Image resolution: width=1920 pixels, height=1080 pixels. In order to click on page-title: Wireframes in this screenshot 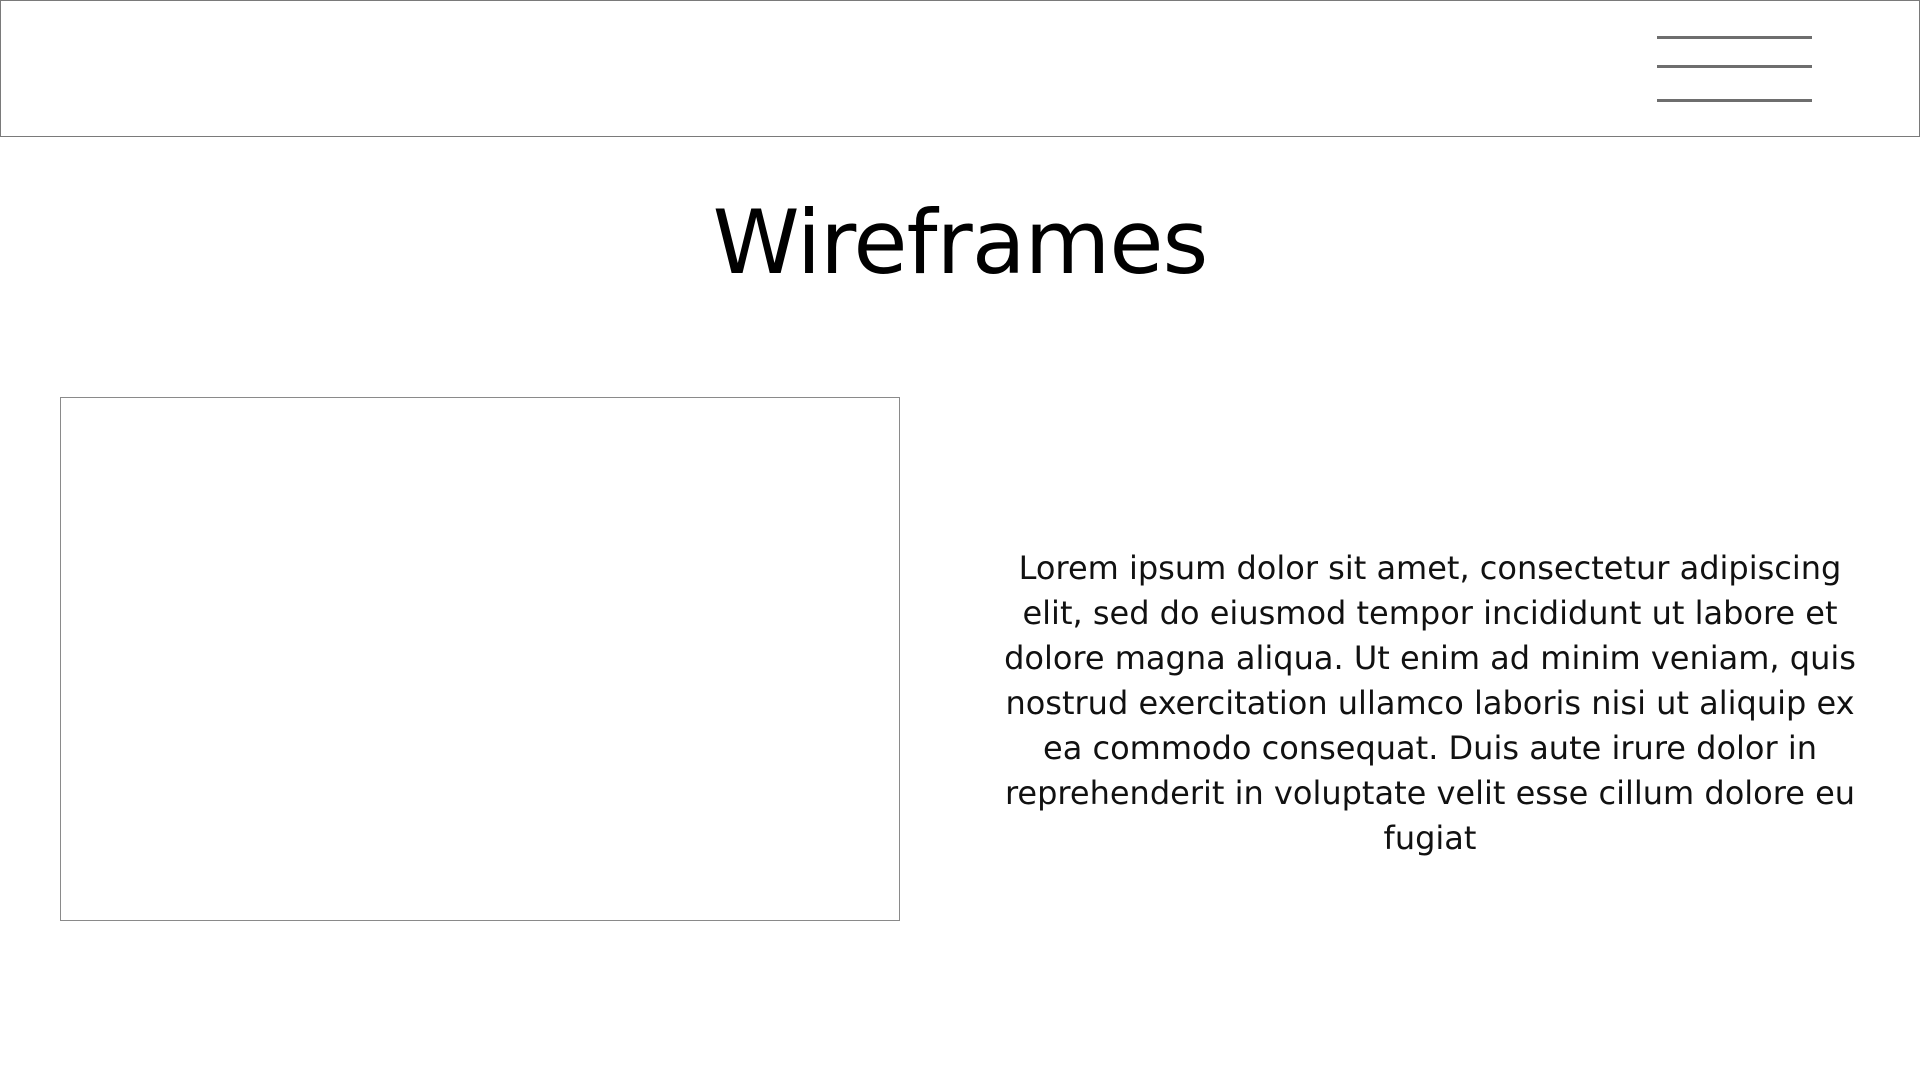, I will do `click(960, 242)`.